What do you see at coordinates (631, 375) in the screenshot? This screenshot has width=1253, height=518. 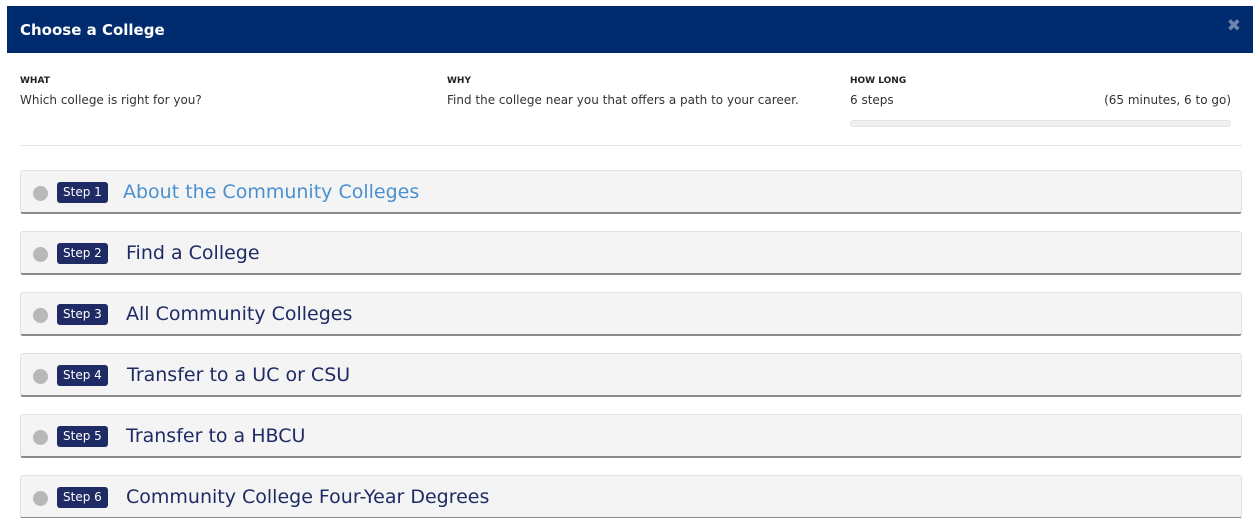 I see `step-4-item: Step 4 Transfer to a UC or CSU` at bounding box center [631, 375].